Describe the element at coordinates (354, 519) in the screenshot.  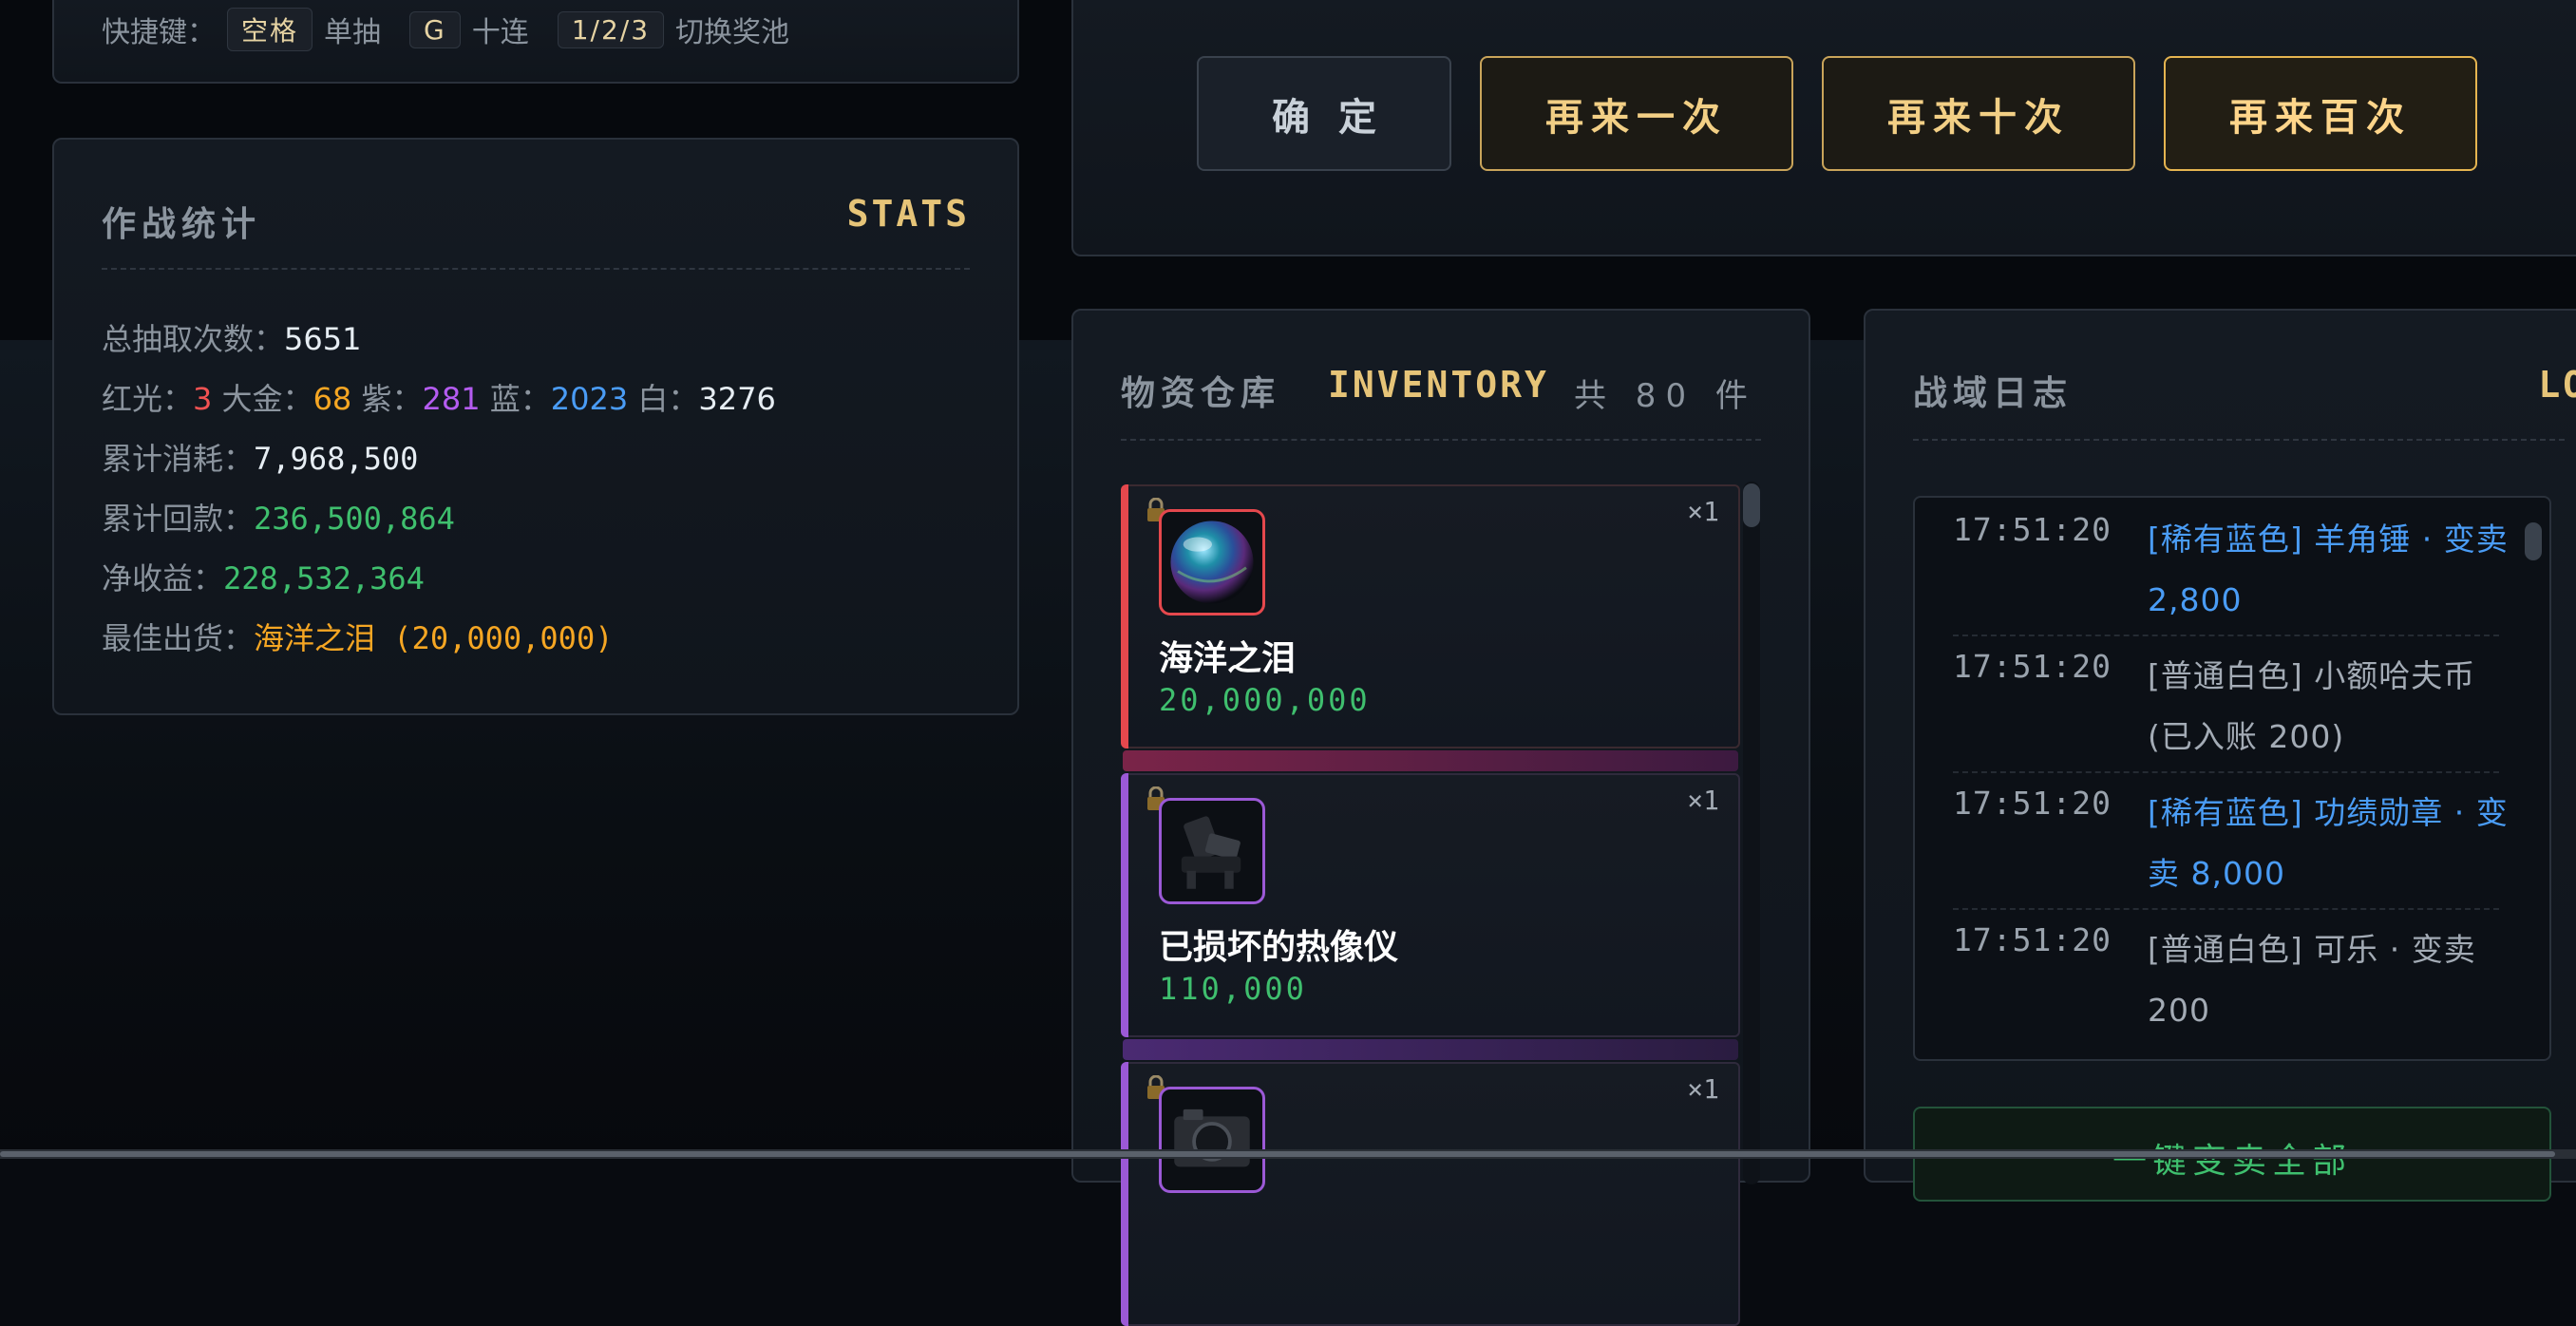
I see `return-value: 236,500,864` at that location.